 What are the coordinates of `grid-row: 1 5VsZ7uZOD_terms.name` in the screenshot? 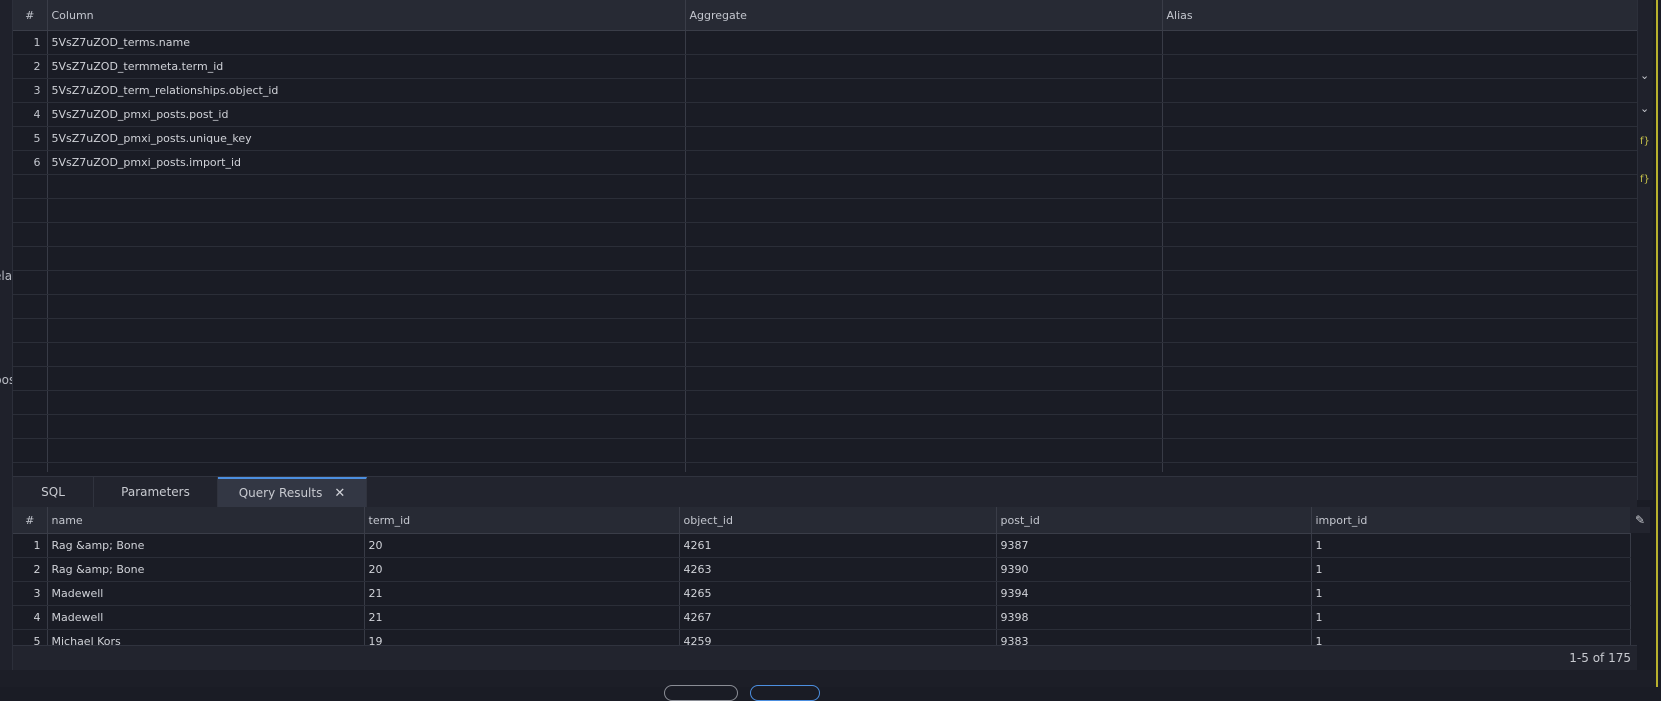 It's located at (825, 42).